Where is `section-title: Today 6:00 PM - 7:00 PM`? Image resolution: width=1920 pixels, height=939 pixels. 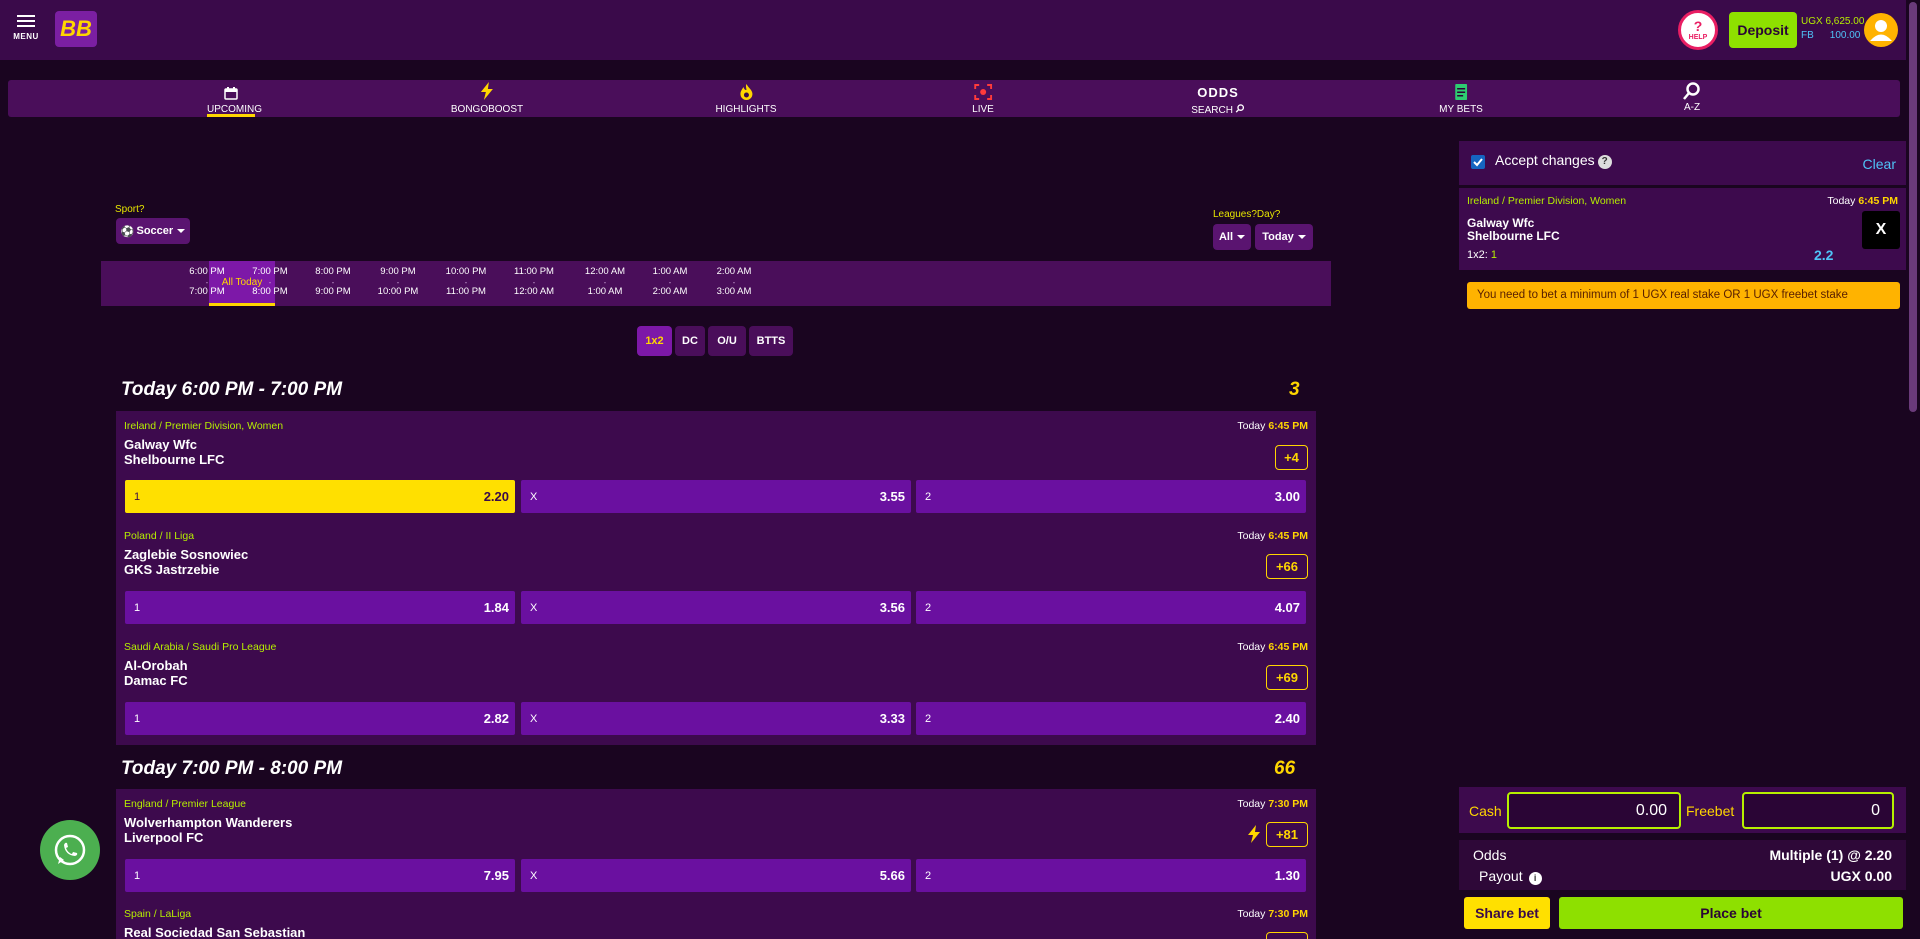
section-title: Today 6:00 PM - 7:00 PM is located at coordinates (232, 389).